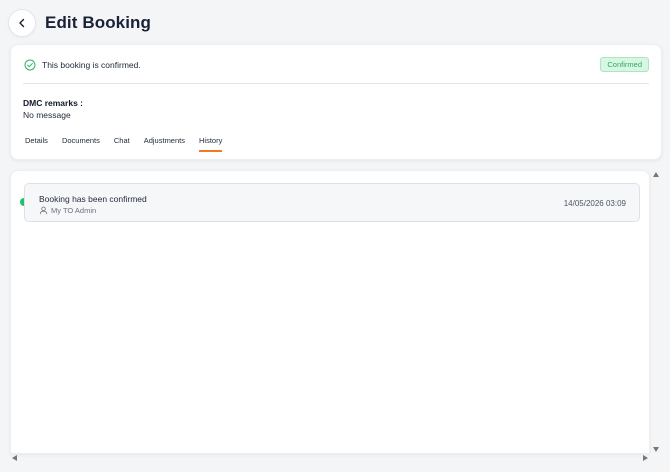 The image size is (670, 472). I want to click on booking-status-row: This booking is confirmed. Confirmed, so click(336, 65).